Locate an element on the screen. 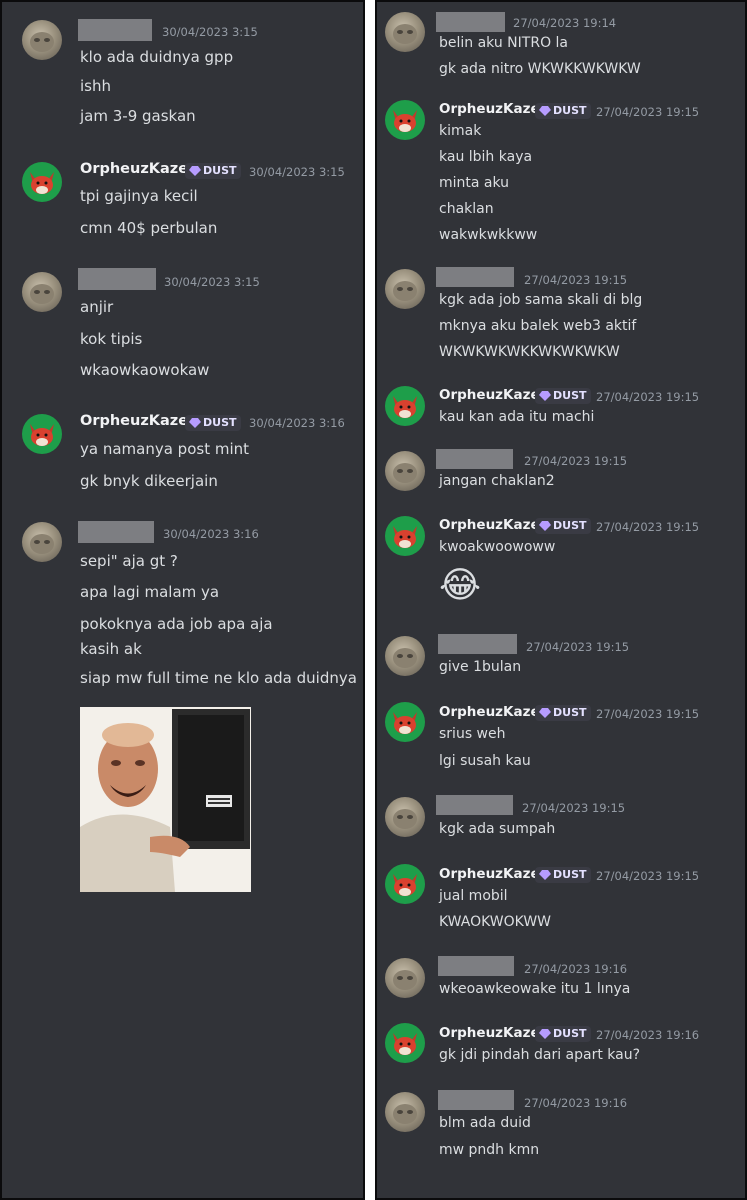  message-line: mknya aku balek web3 aktif is located at coordinates (538, 326).